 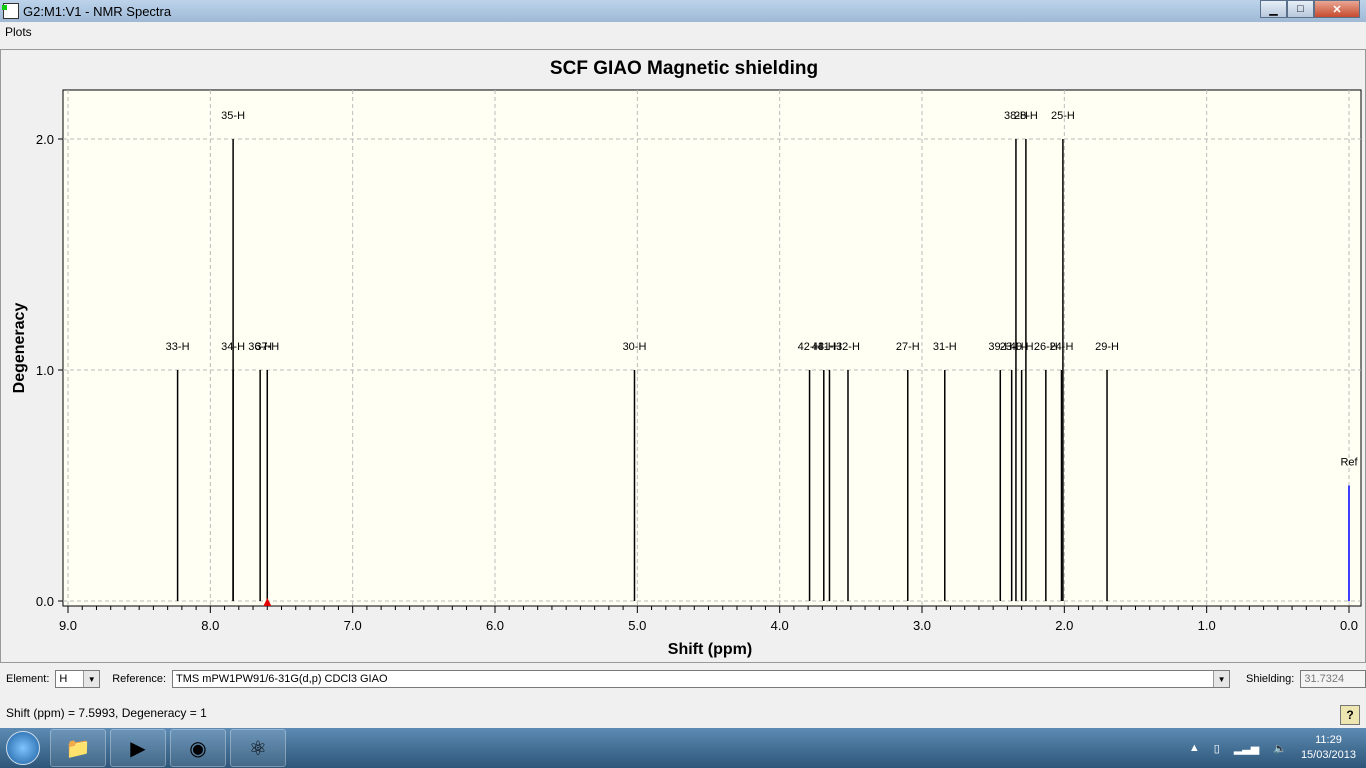 I want to click on start-button, so click(x=23, y=748).